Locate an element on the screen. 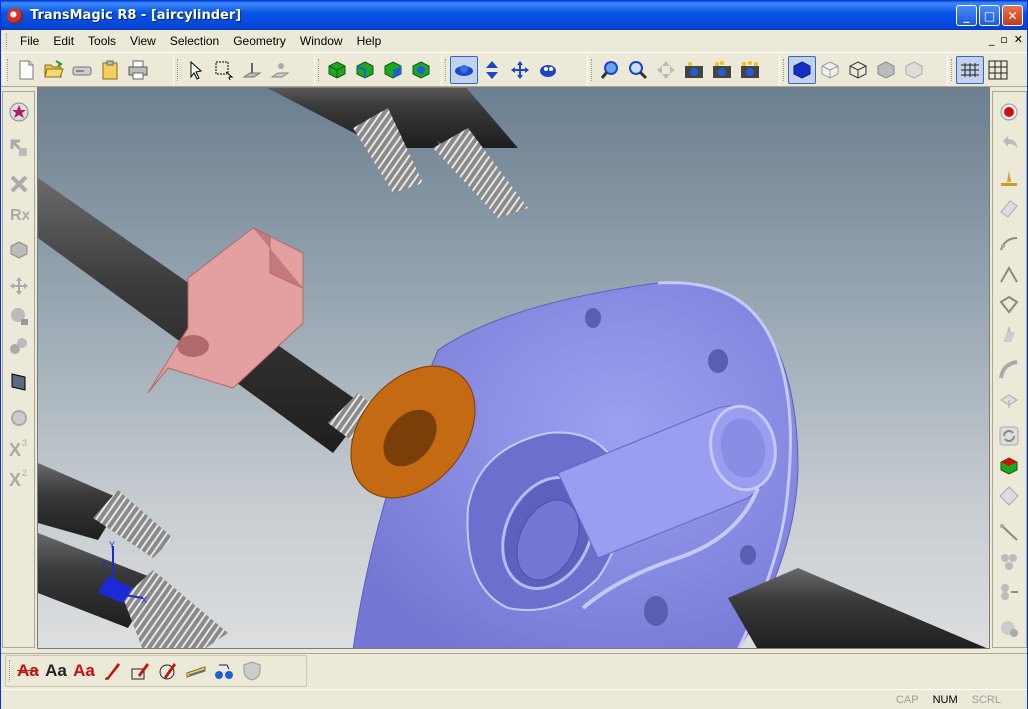 The image size is (1028, 709). font-red-button: Aa is located at coordinates (84, 671).